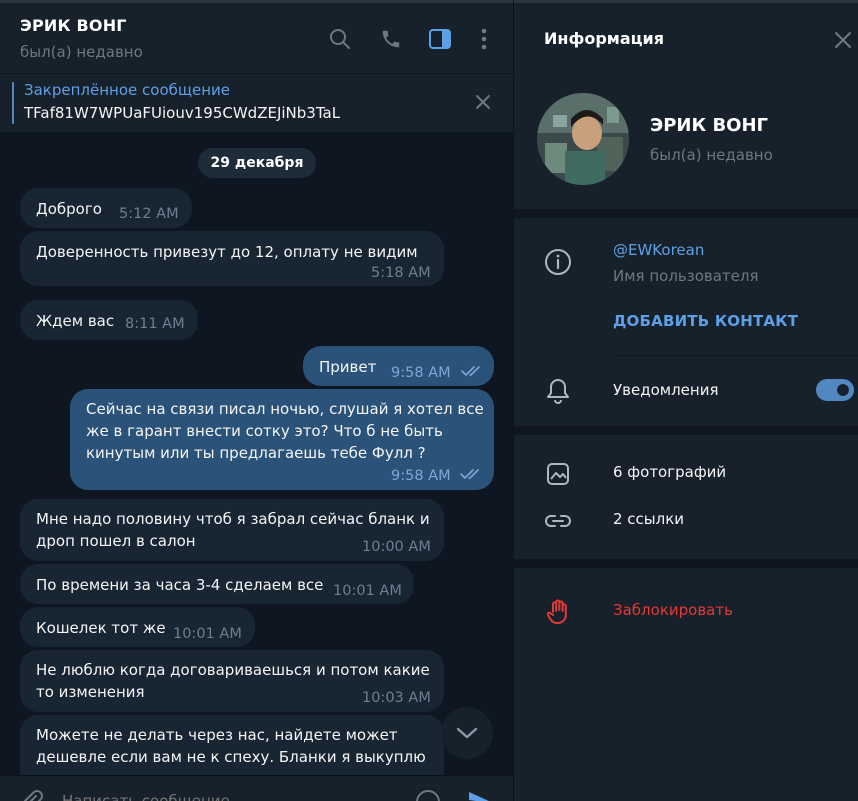 The height and width of the screenshot is (801, 858). Describe the element at coordinates (686, 276) in the screenshot. I see `username-caption: Имя пользователя` at that location.